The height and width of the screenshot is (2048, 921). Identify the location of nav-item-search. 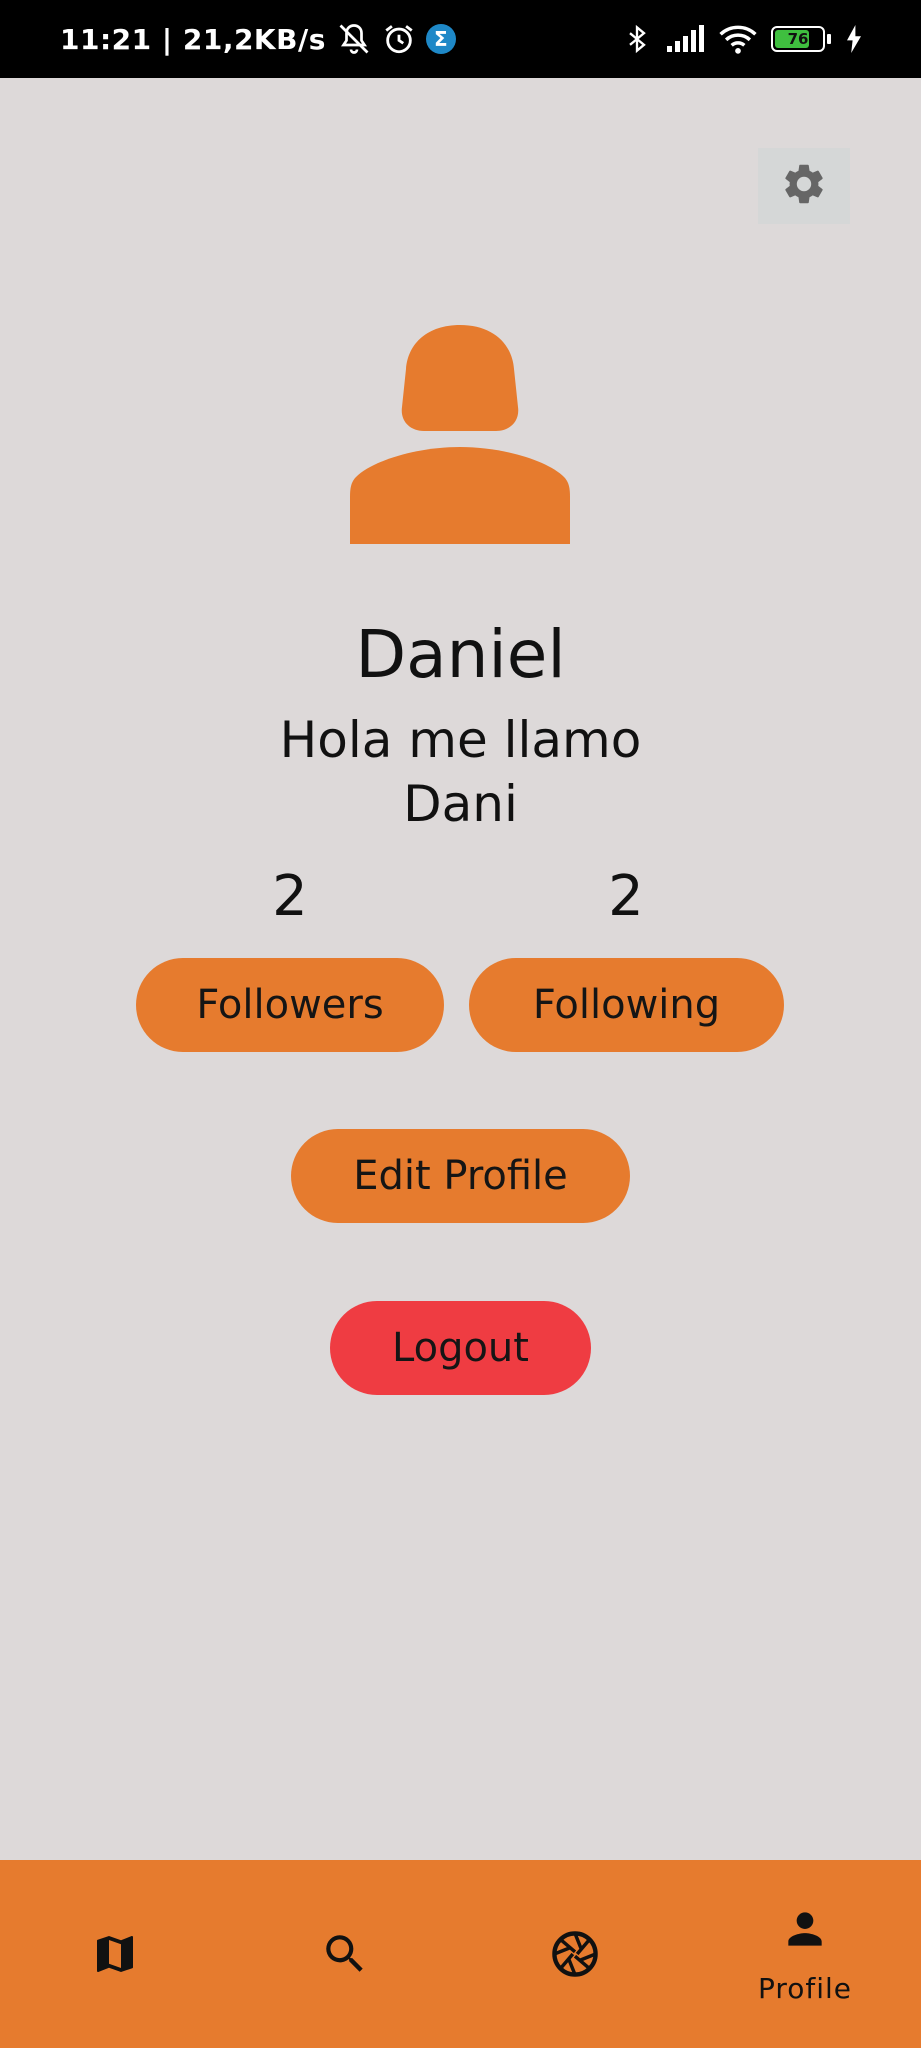
(345, 1954).